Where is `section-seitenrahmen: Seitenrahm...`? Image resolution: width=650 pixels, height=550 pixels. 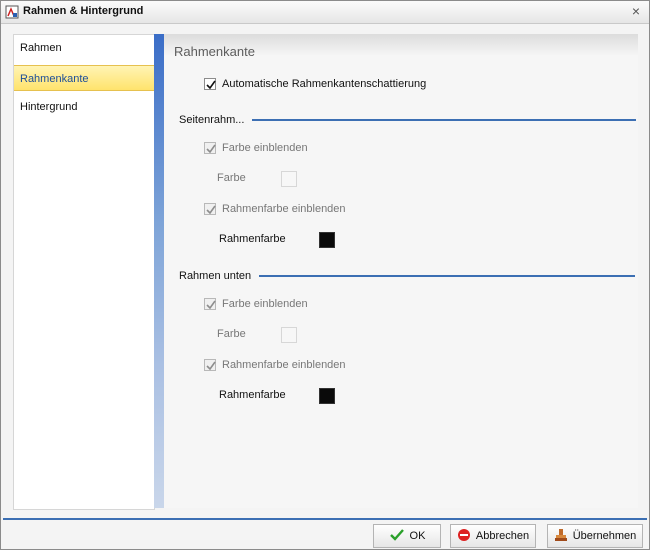
section-seitenrahmen: Seitenrahm... is located at coordinates (408, 120).